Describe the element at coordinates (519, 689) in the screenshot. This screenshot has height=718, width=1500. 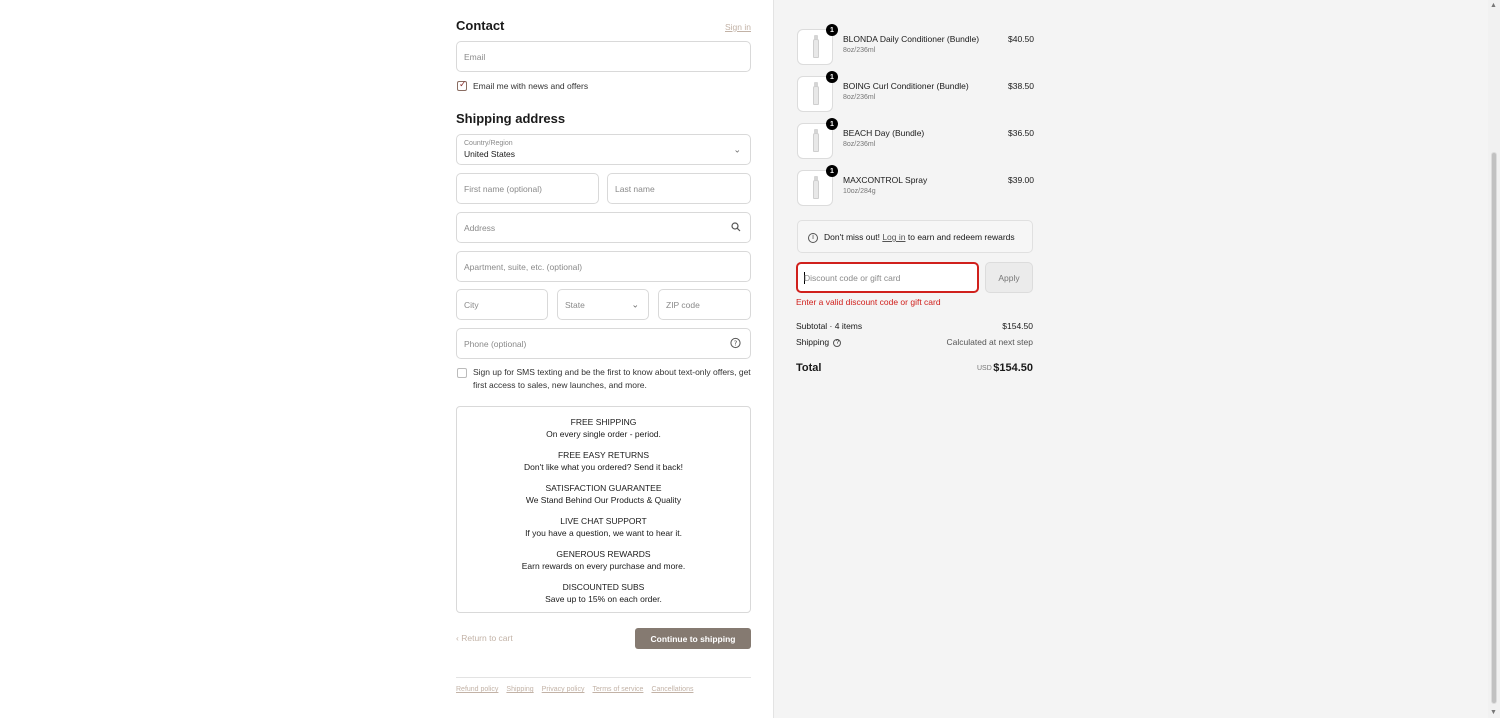
I see `shipping-policy-link: Shipping` at that location.